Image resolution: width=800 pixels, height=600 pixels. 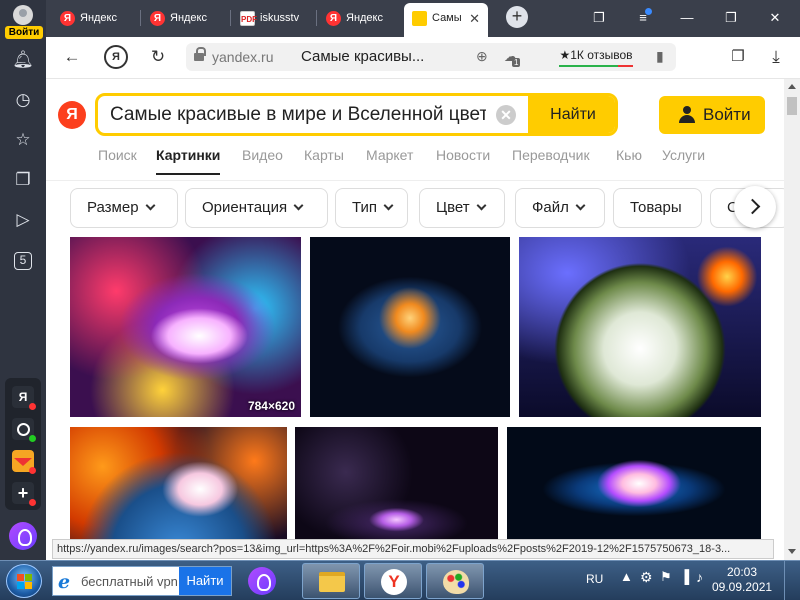 I want to click on browser-menu-icon: ≡, so click(x=643, y=18).